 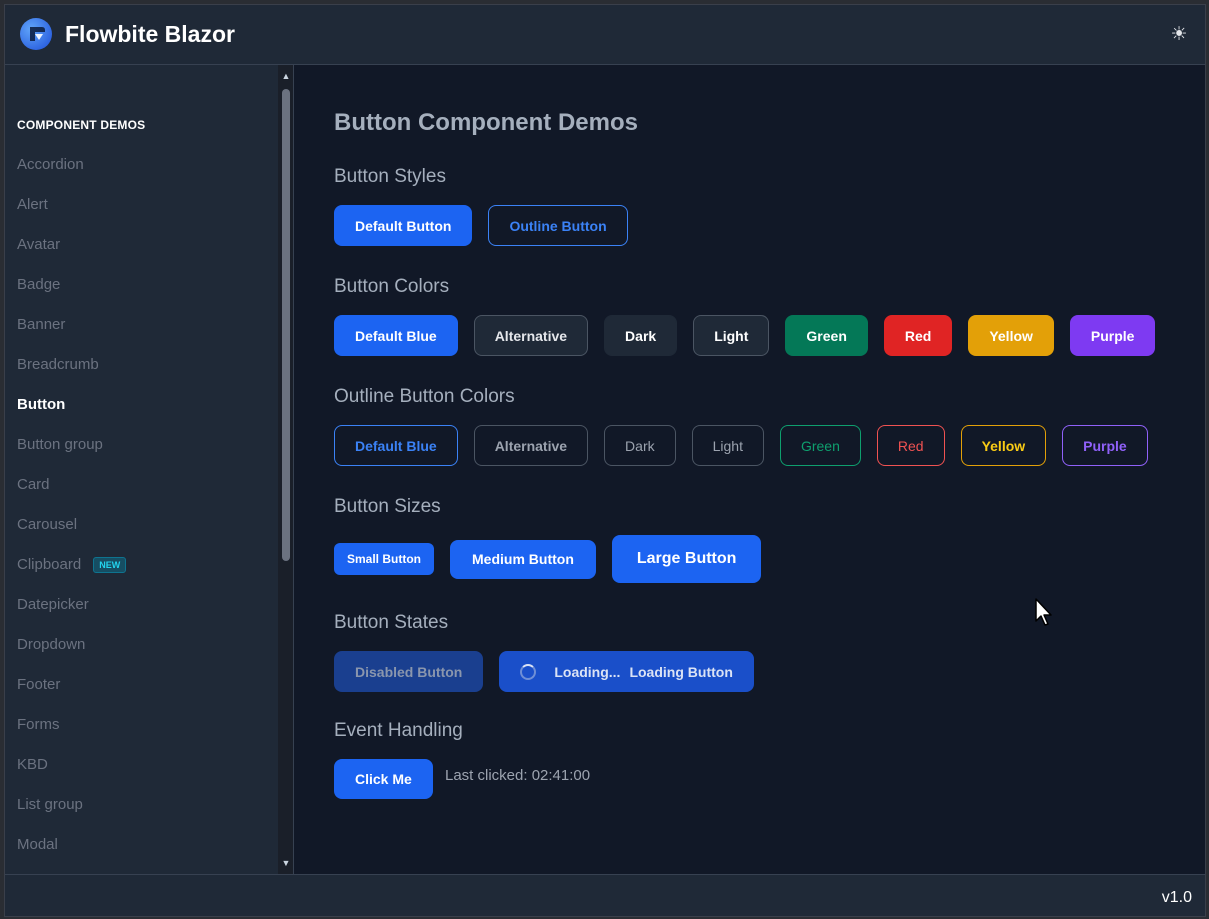 I want to click on new-badge: NEW, so click(x=110, y=565).